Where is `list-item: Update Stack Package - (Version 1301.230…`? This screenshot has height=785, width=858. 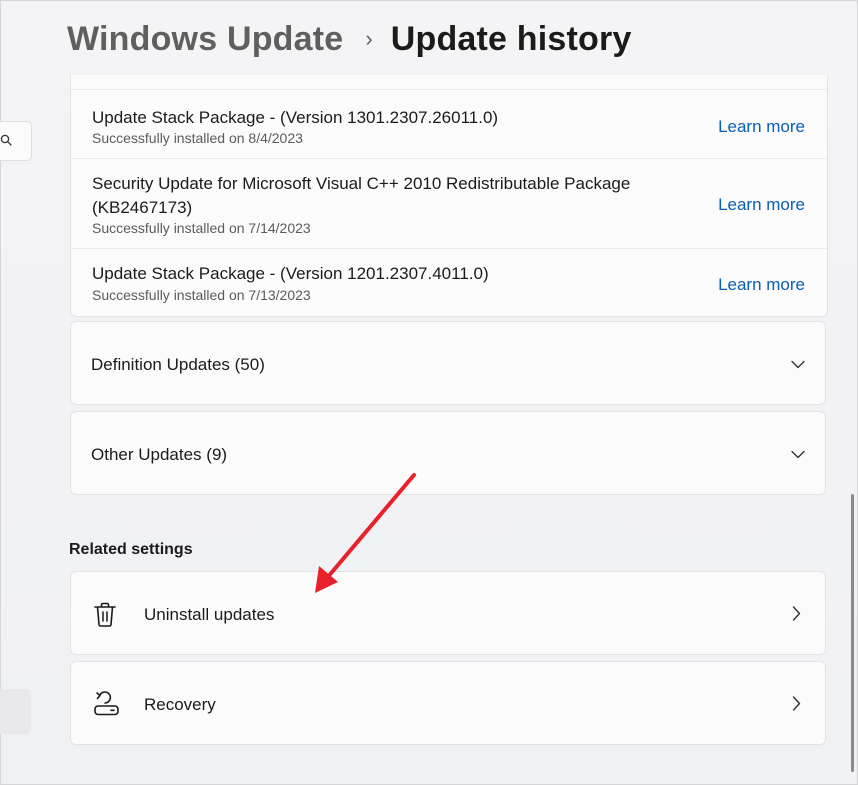
list-item: Update Stack Package - (Version 1301.230… is located at coordinates (449, 123).